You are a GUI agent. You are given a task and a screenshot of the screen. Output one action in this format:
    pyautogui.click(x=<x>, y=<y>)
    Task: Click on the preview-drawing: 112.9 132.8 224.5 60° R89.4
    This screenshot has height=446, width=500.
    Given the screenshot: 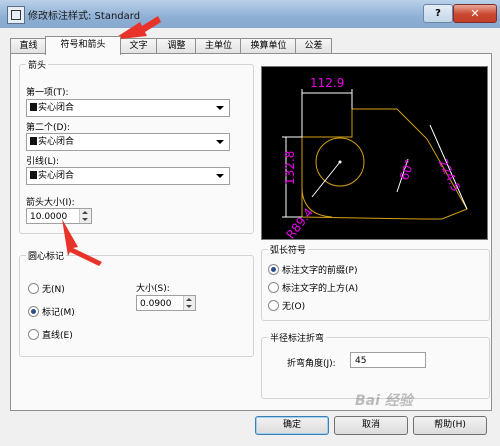 What is the action you would take?
    pyautogui.click(x=375, y=159)
    